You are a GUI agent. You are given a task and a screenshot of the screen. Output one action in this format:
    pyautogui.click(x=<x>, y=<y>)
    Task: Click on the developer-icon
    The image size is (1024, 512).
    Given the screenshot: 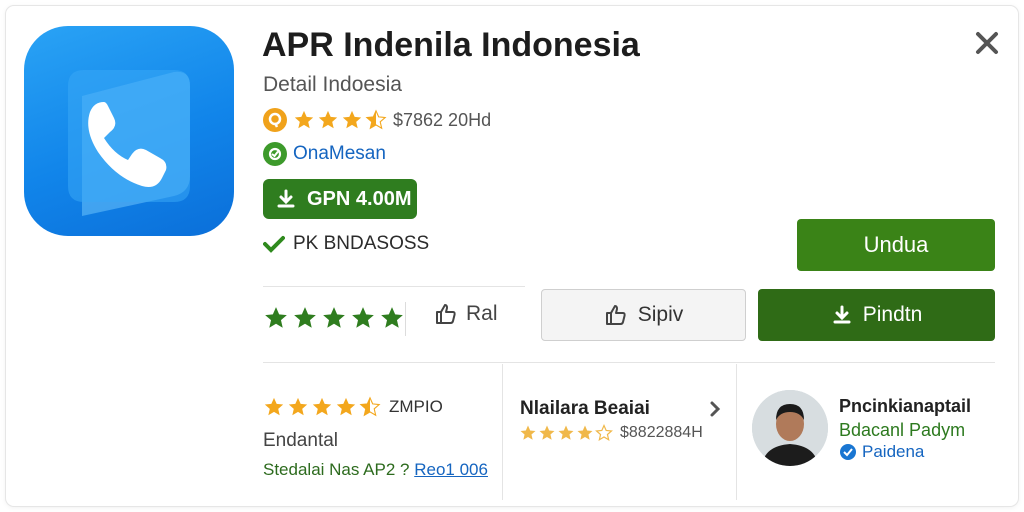 What is the action you would take?
    pyautogui.click(x=275, y=154)
    